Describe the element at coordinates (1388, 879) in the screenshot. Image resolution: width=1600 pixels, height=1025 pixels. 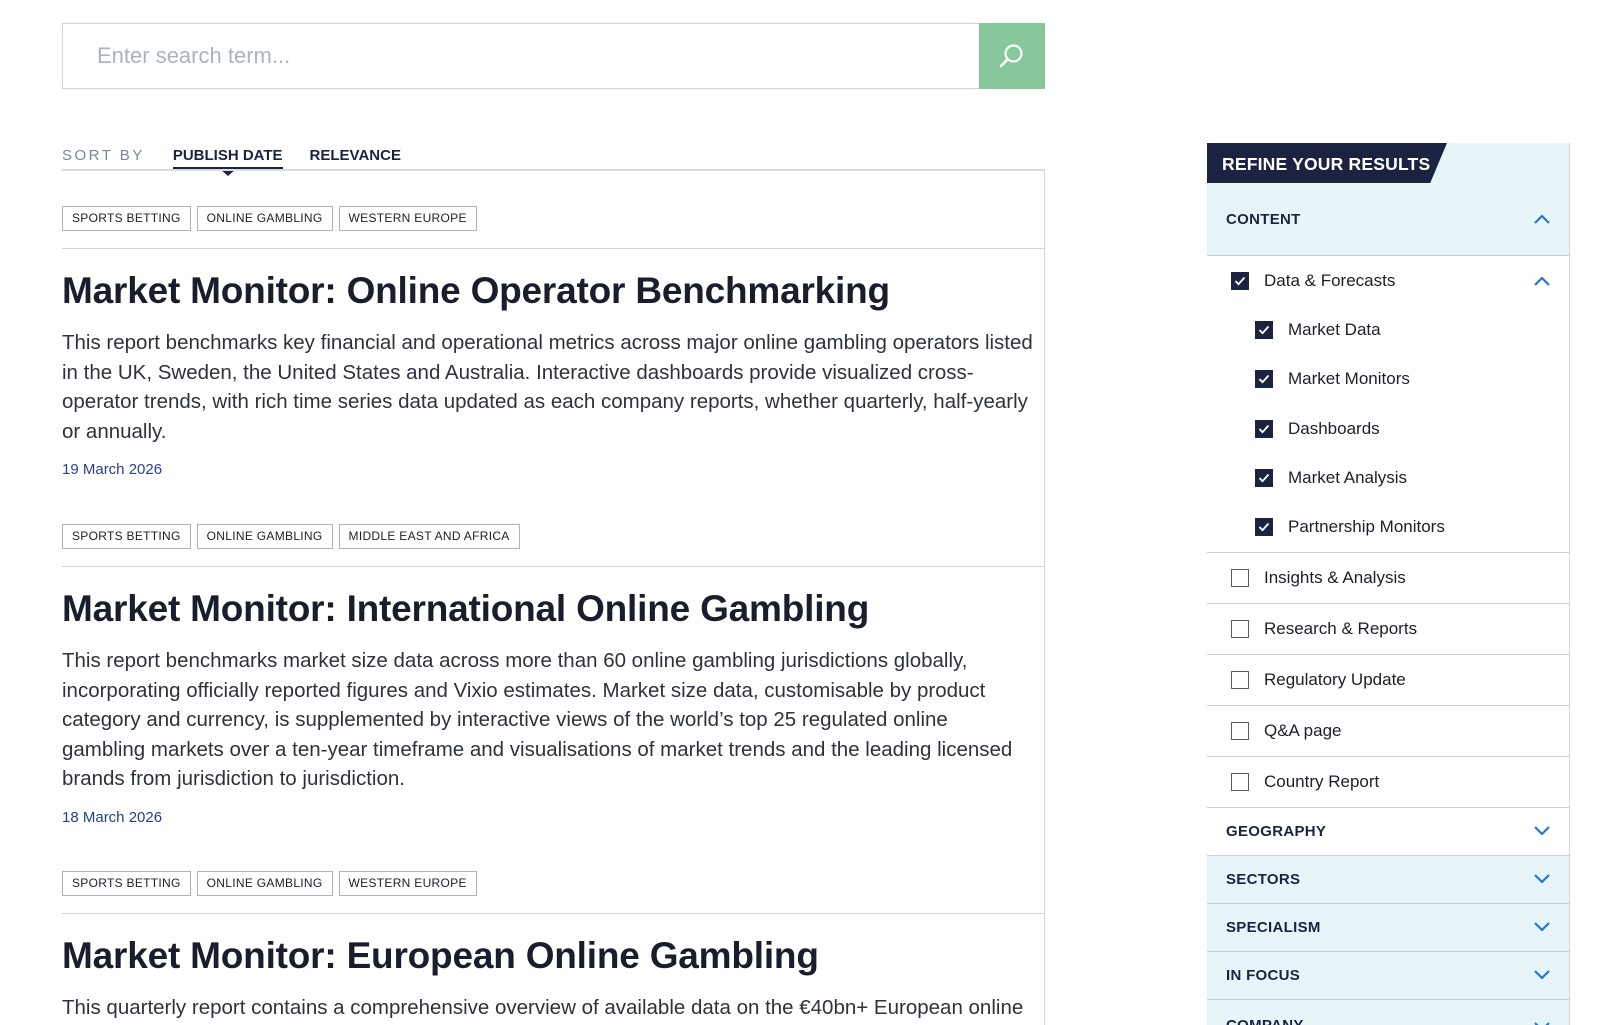
I see `section-sectors: SECTORS` at that location.